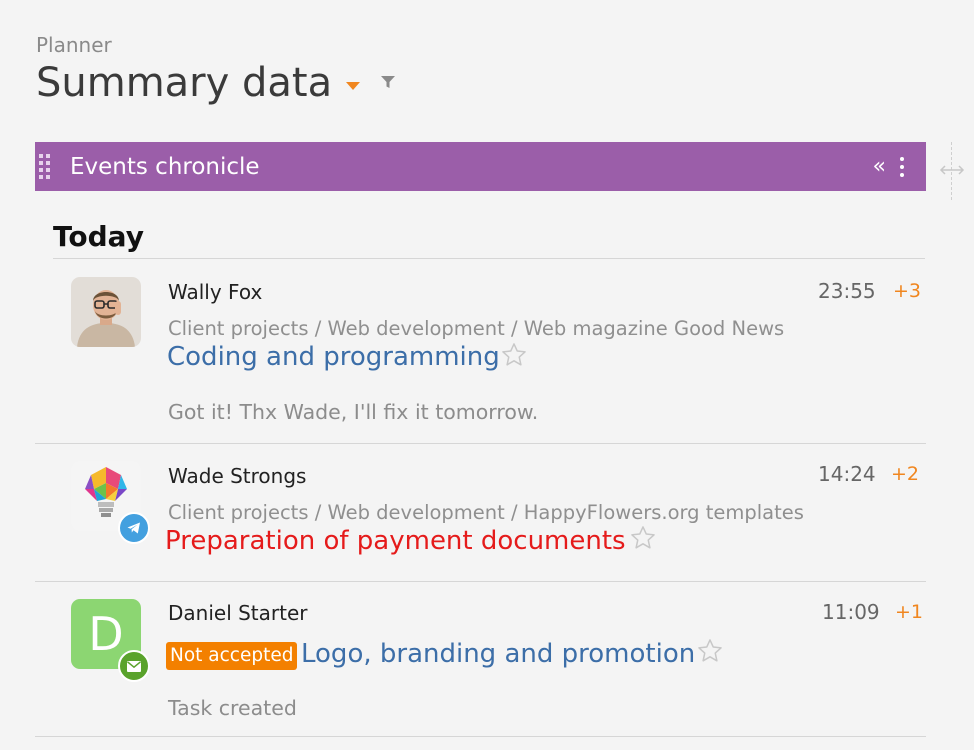  I want to click on task-title: Coding and programming, so click(333, 357).